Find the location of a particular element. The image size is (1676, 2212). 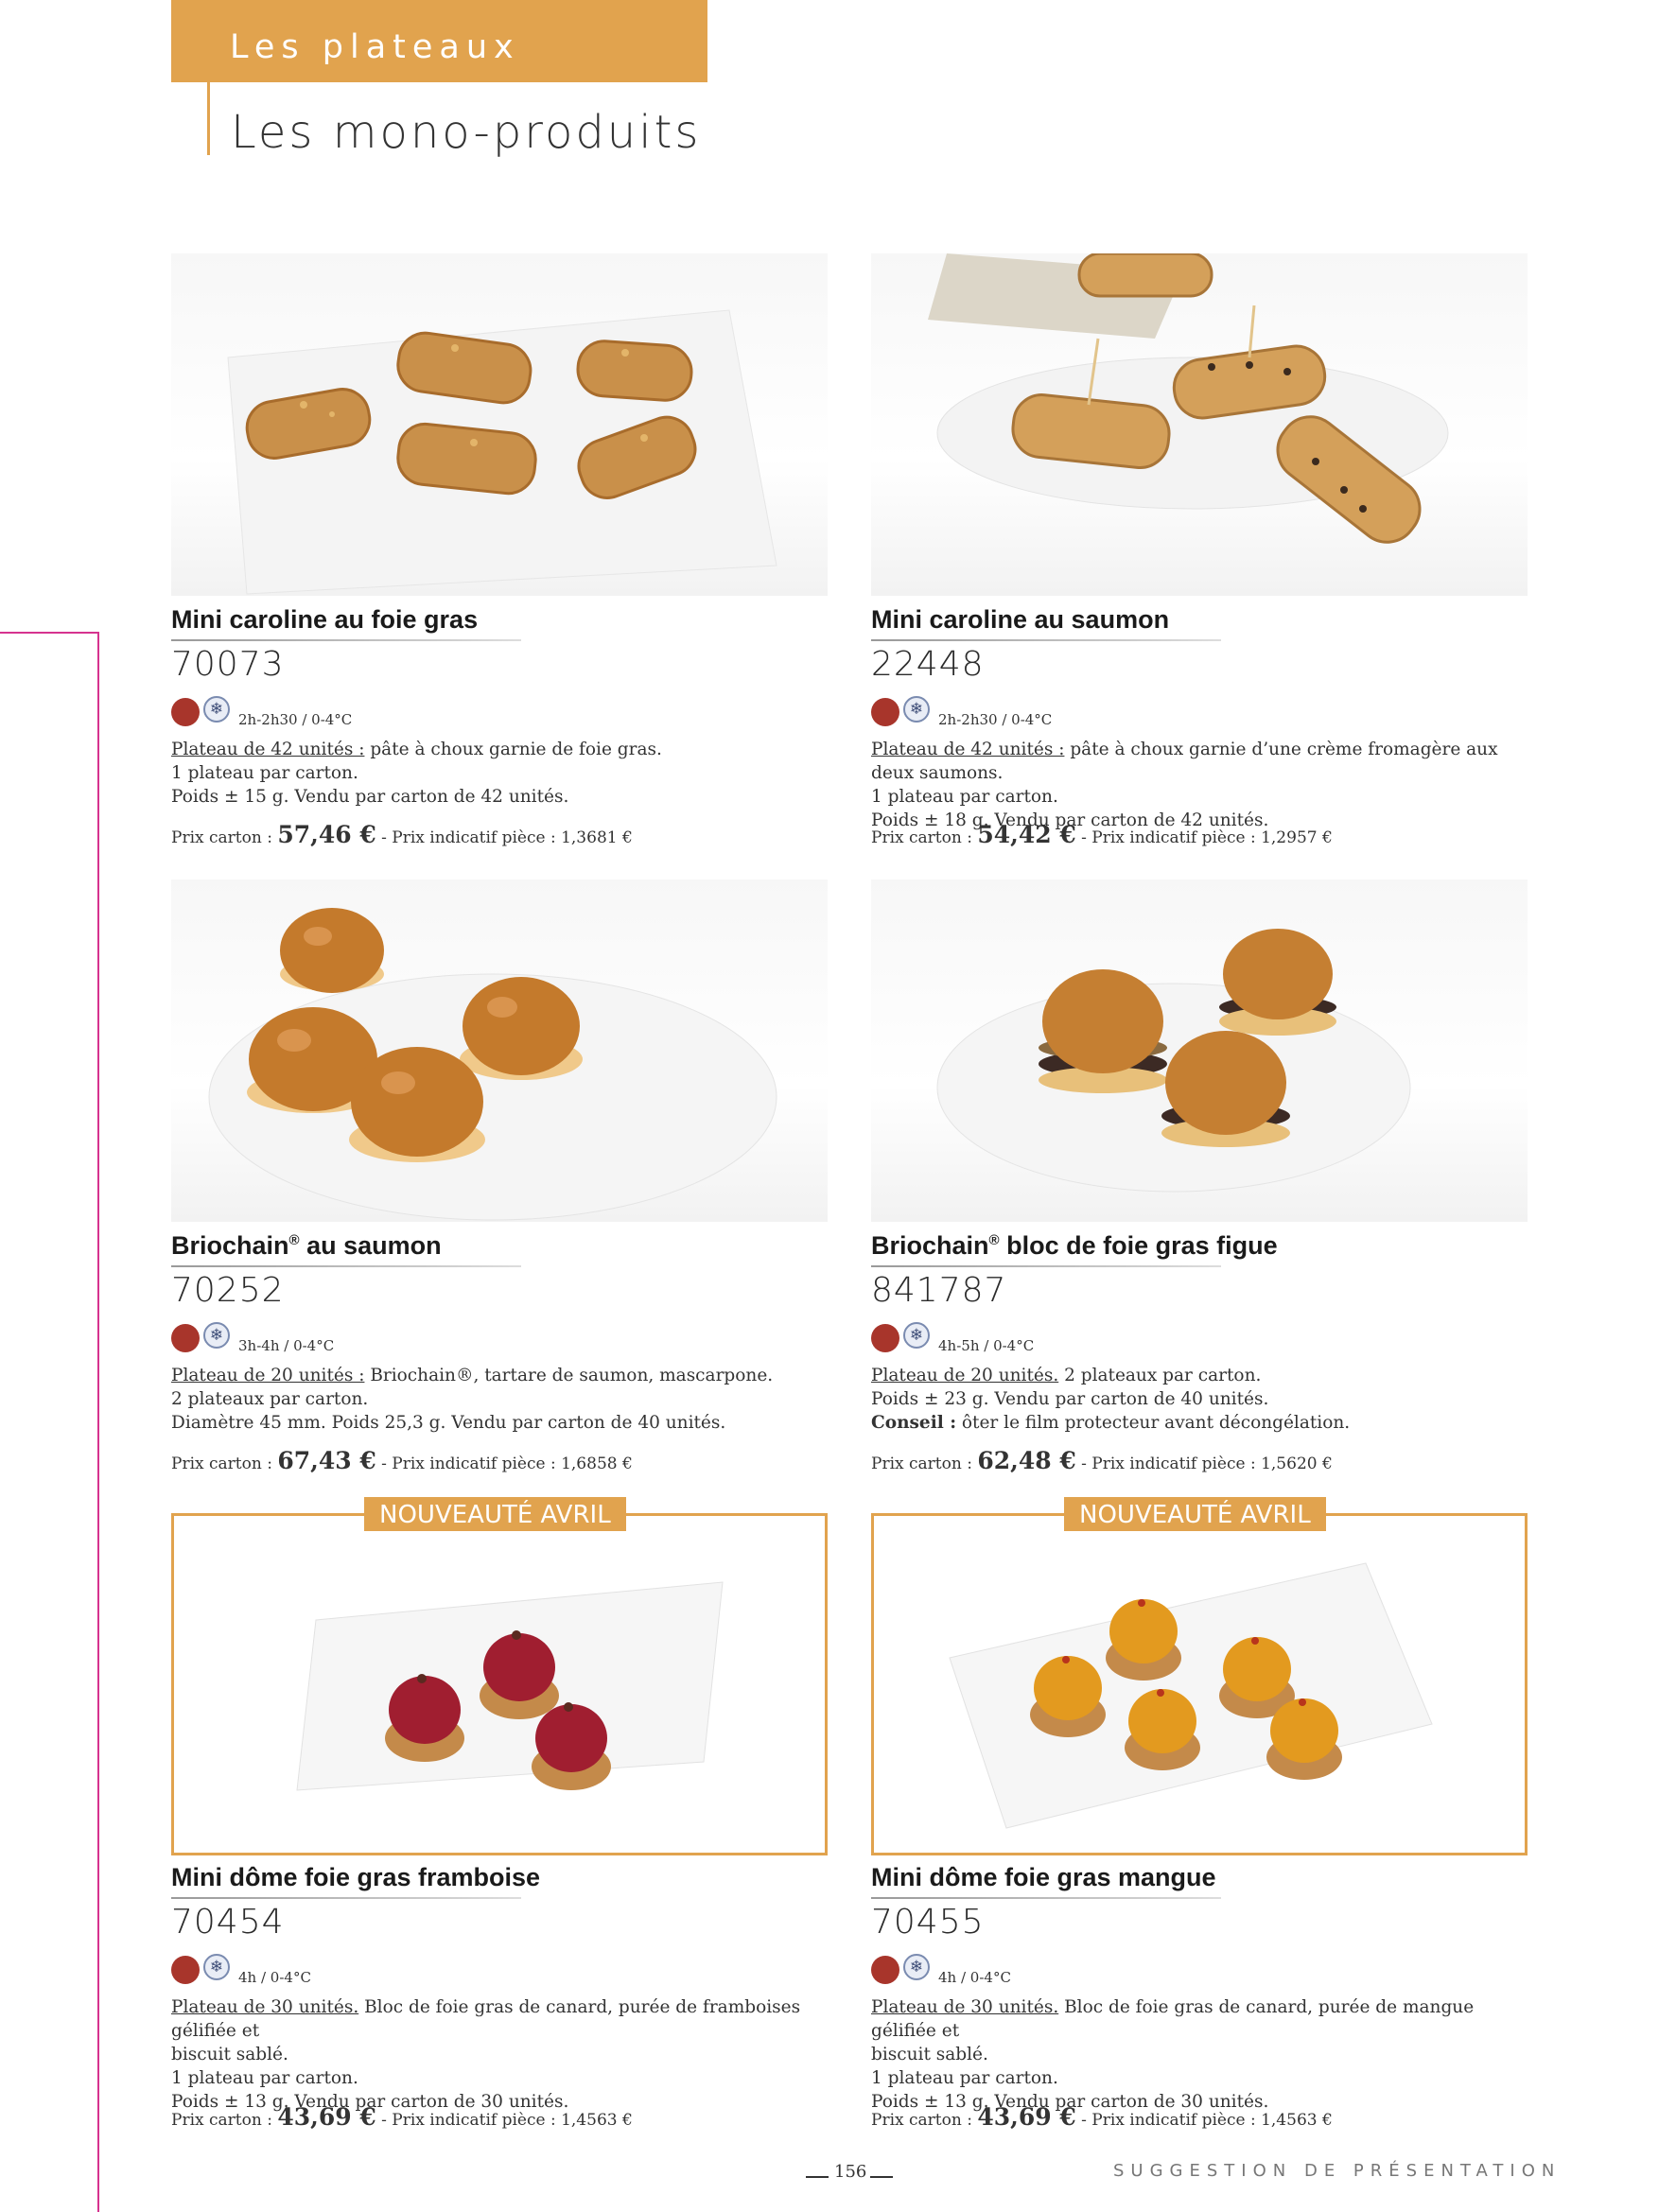

product-code: 841787 is located at coordinates (939, 1290).